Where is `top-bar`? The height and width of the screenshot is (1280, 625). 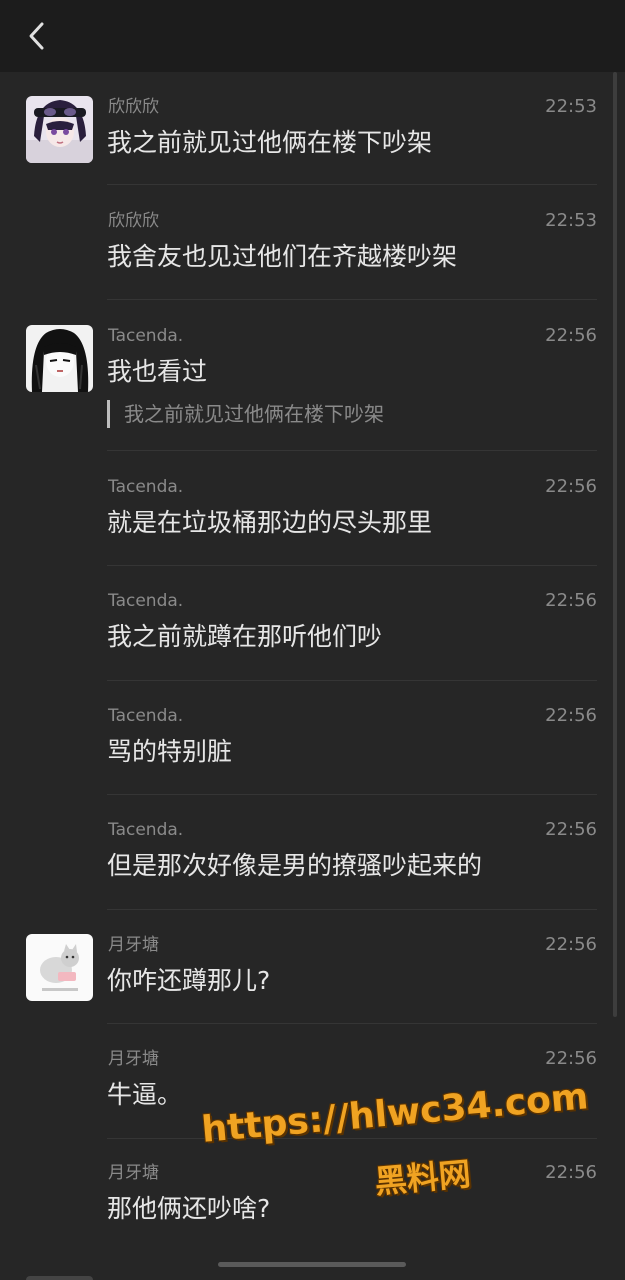 top-bar is located at coordinates (312, 36).